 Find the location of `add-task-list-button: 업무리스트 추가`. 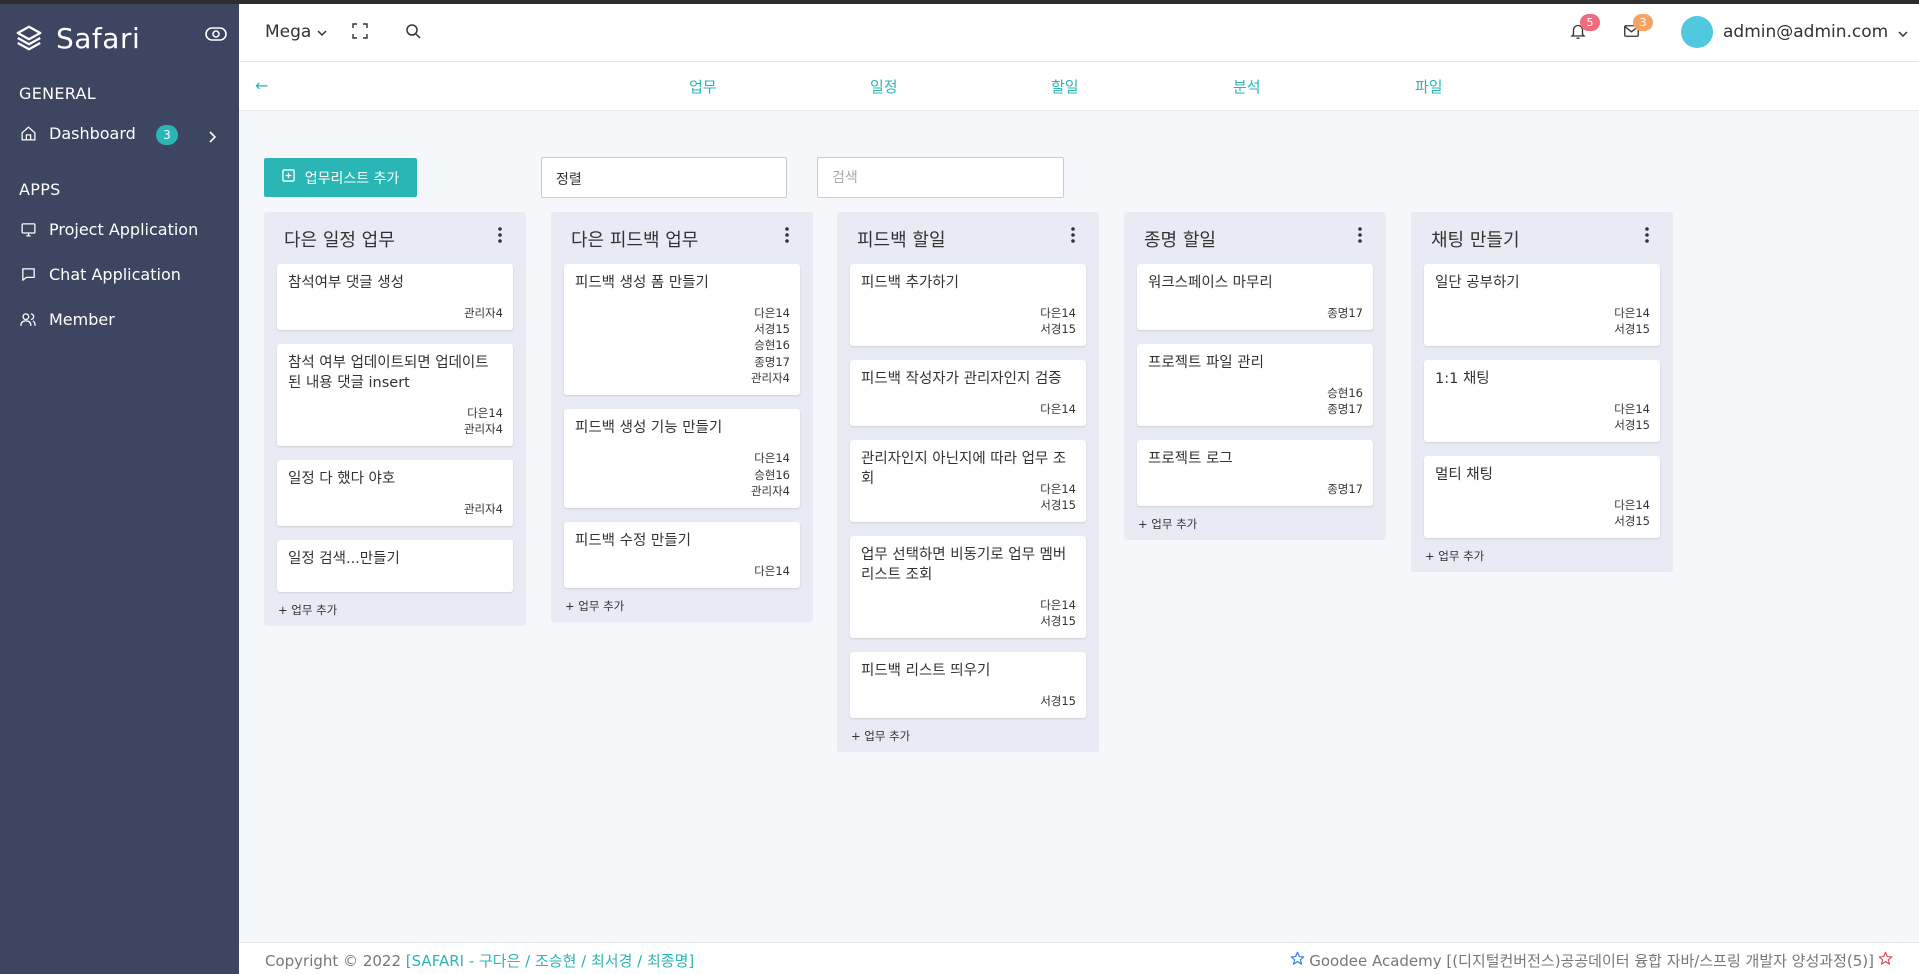

add-task-list-button: 업무리스트 추가 is located at coordinates (340, 177).